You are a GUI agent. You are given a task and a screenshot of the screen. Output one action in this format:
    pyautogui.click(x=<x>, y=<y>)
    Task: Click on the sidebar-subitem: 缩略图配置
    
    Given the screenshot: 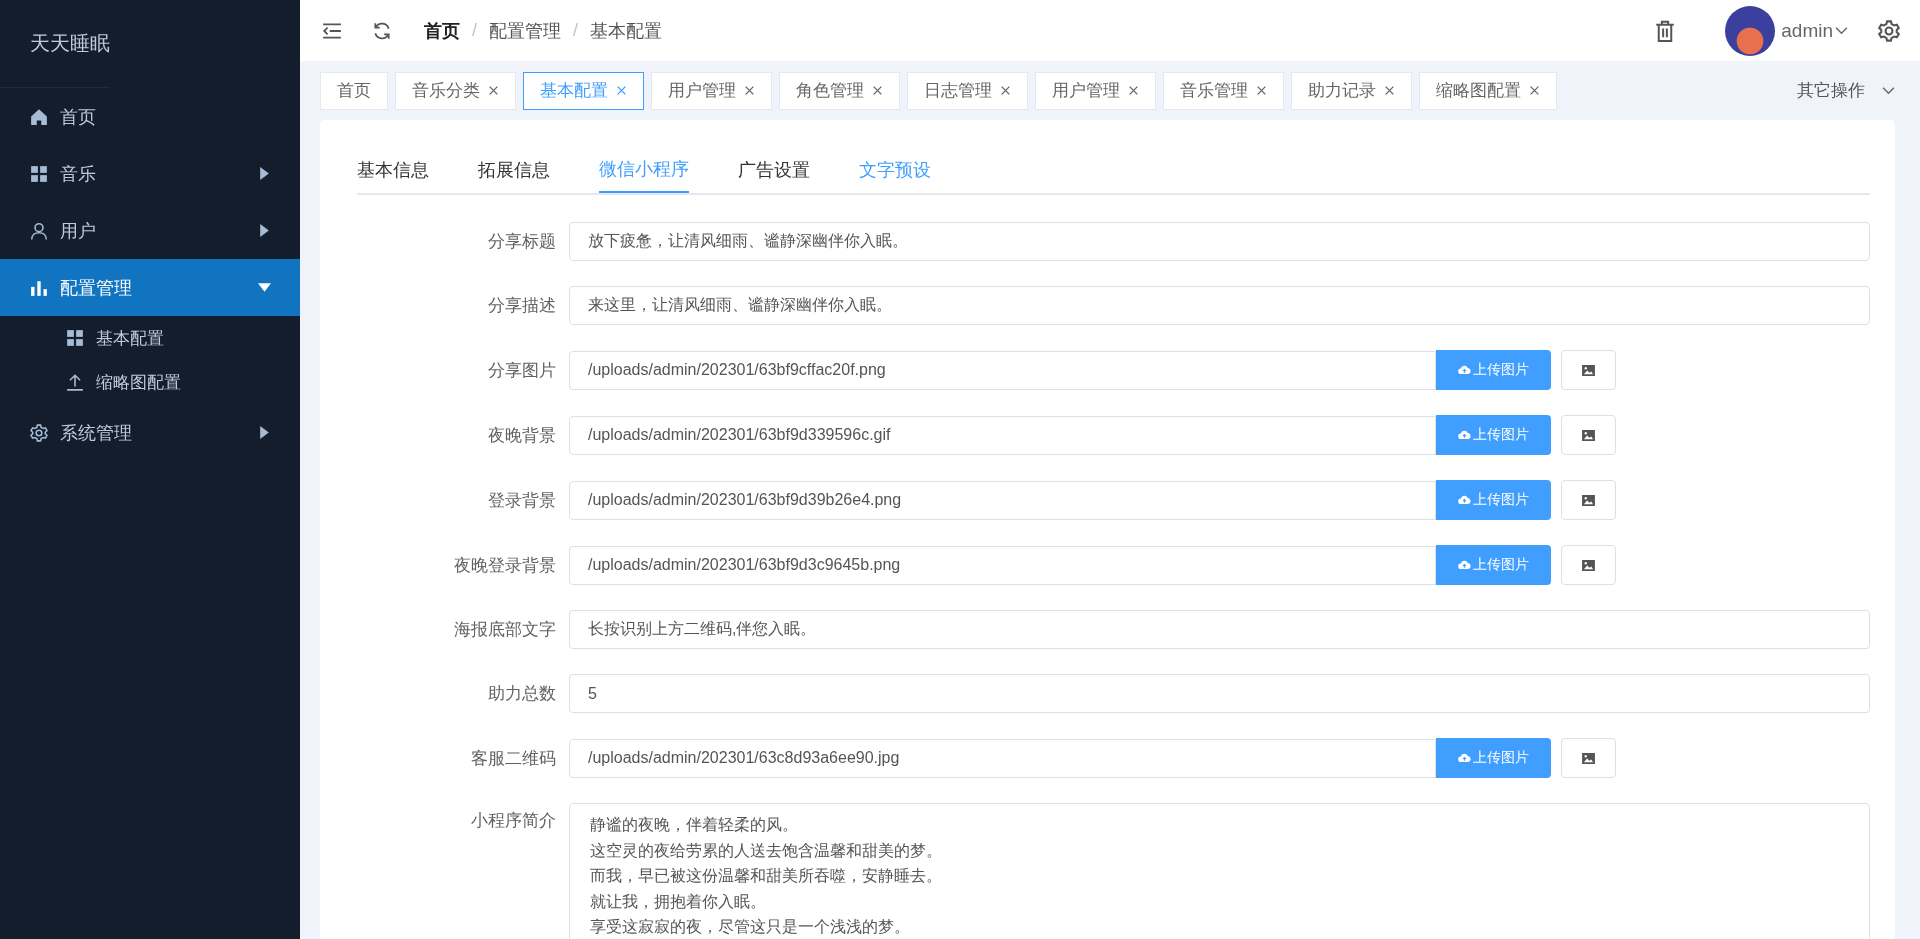 What is the action you would take?
    pyautogui.click(x=150, y=382)
    